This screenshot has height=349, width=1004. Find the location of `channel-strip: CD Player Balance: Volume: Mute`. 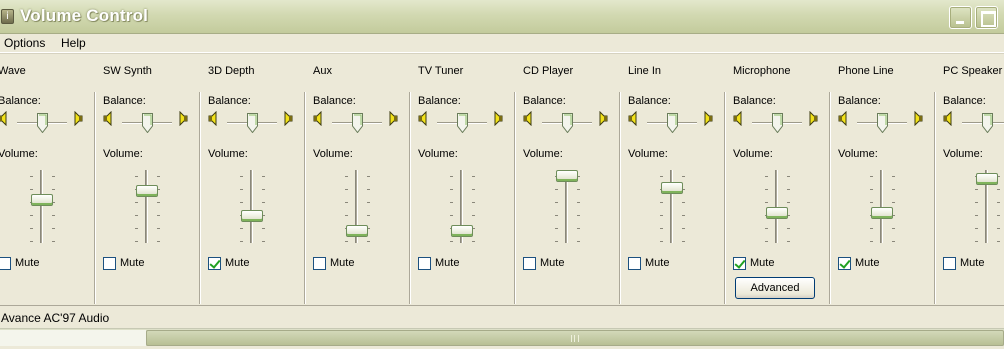

channel-strip: CD Player Balance: Volume: Mute is located at coordinates (567, 180).